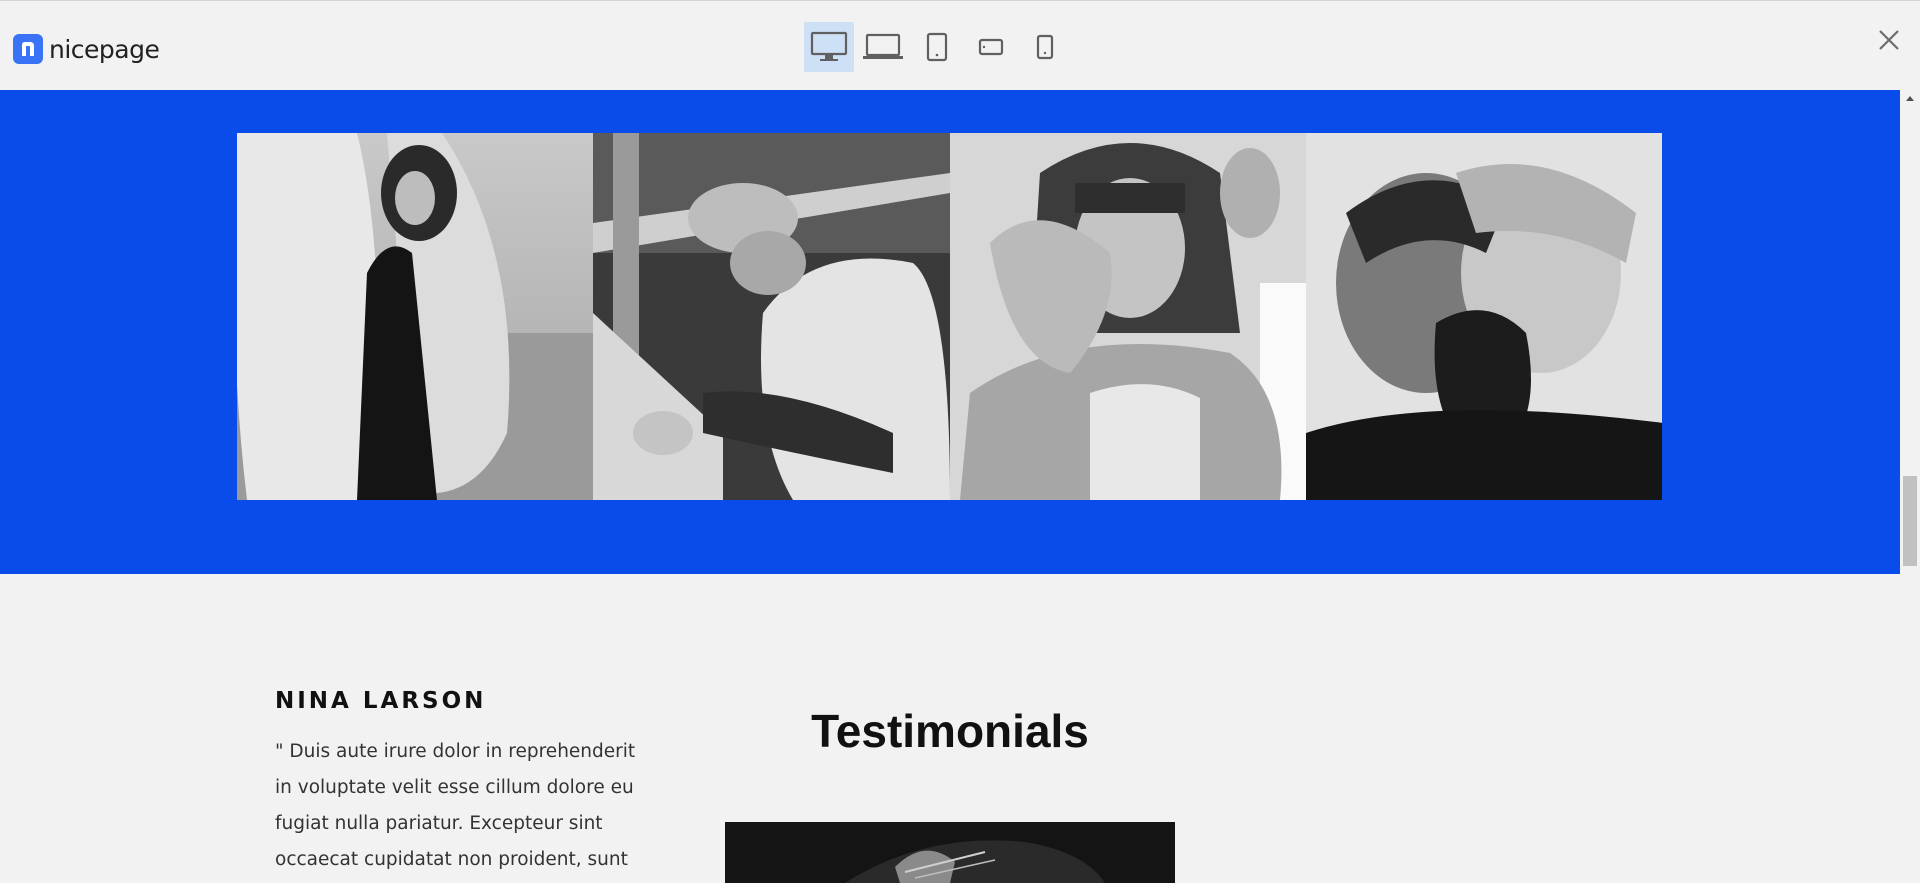  I want to click on testimonial-author: NINA LARSON, so click(381, 701).